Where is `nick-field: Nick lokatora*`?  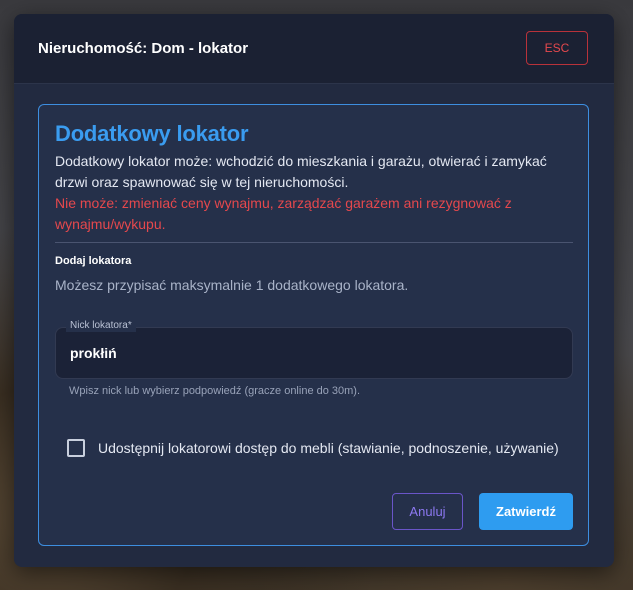 nick-field: Nick lokatora* is located at coordinates (314, 349).